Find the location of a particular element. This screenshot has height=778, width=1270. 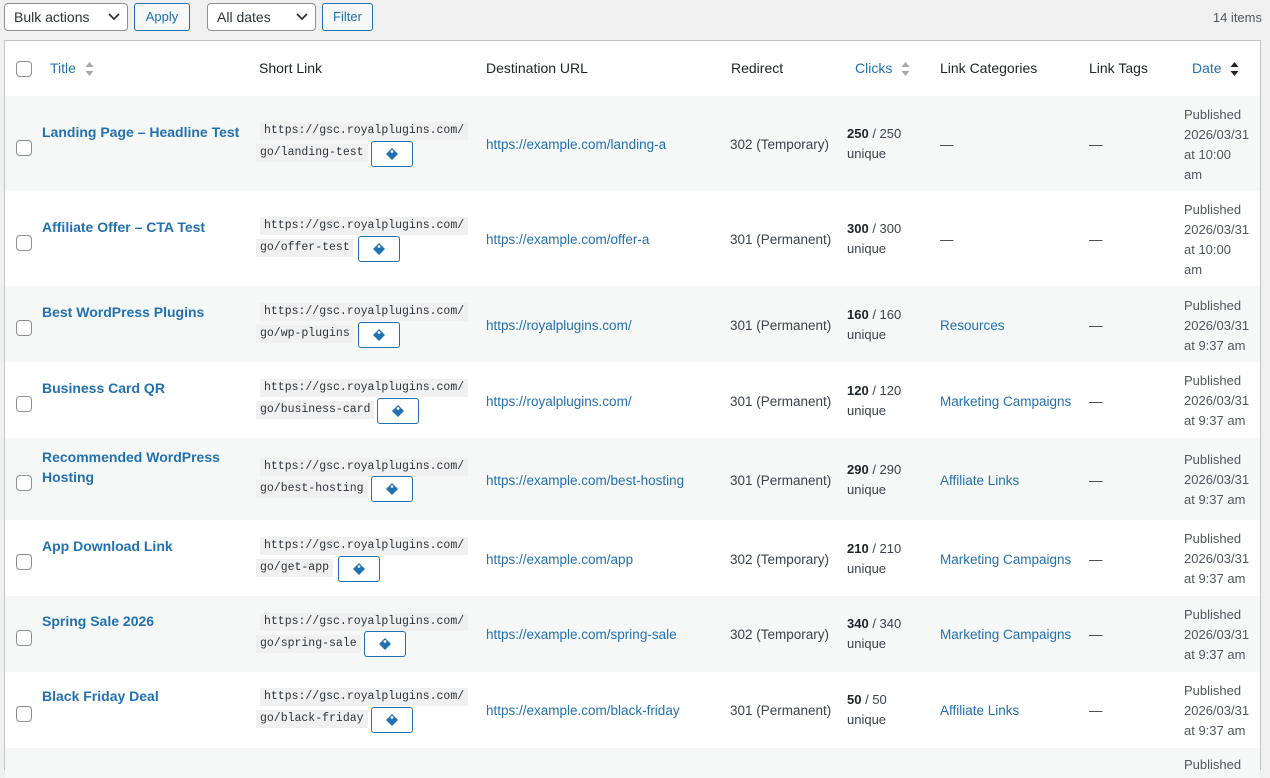

link-category: Resources is located at coordinates (972, 325).